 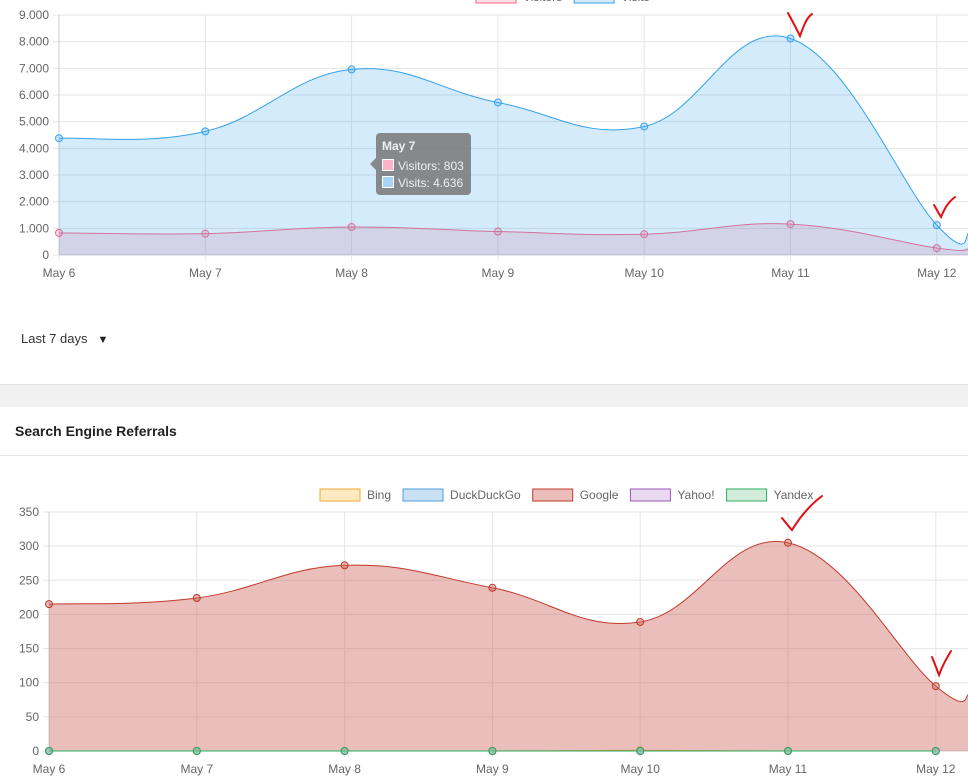 I want to click on date-range-select: Last 7 days ▼, so click(x=64, y=338).